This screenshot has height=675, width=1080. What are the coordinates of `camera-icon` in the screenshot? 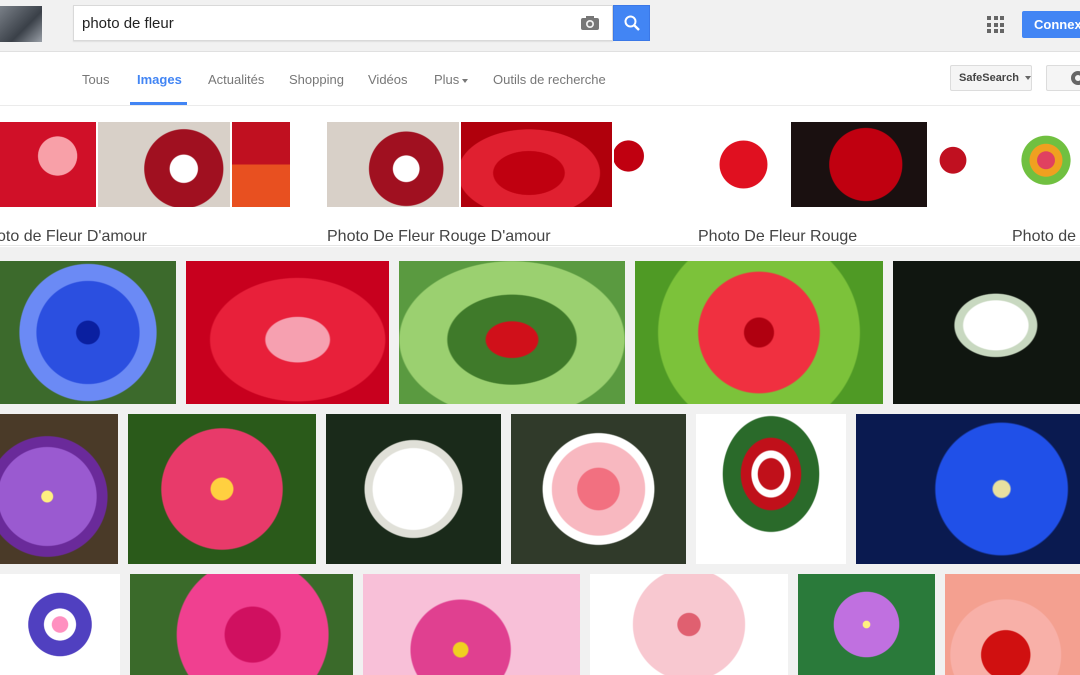 It's located at (590, 23).